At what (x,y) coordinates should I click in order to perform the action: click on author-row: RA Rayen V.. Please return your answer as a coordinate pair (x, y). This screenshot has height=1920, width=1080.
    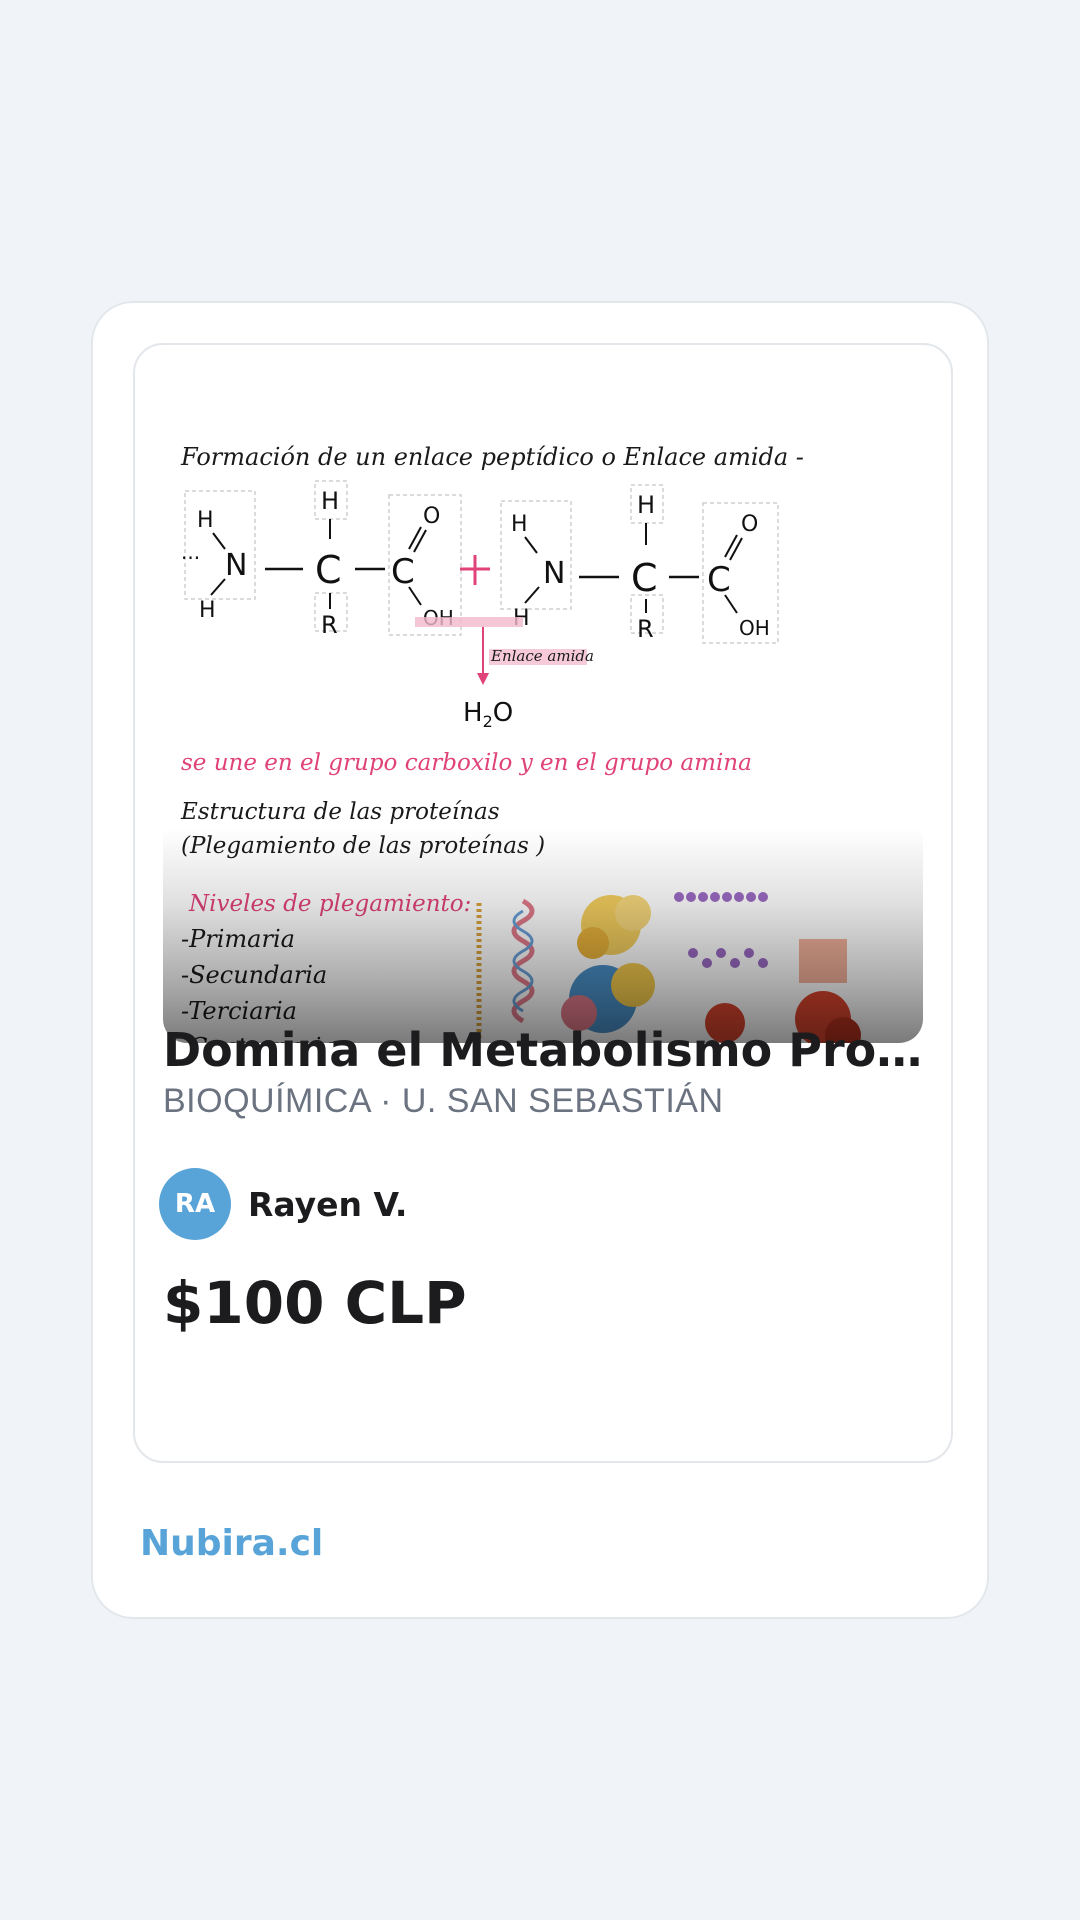
    Looking at the image, I should click on (283, 1204).